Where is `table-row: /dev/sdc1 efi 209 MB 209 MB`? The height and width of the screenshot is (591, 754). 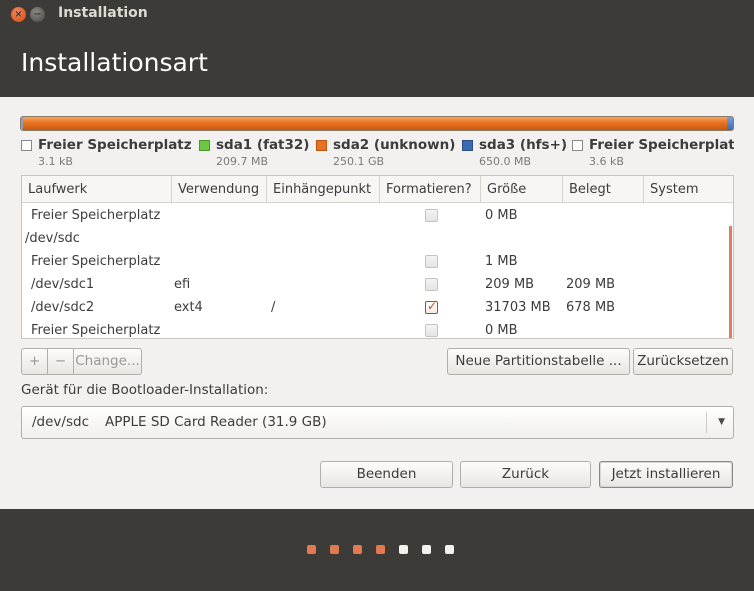
table-row: /dev/sdc1 efi 209 MB 209 MB is located at coordinates (375, 284).